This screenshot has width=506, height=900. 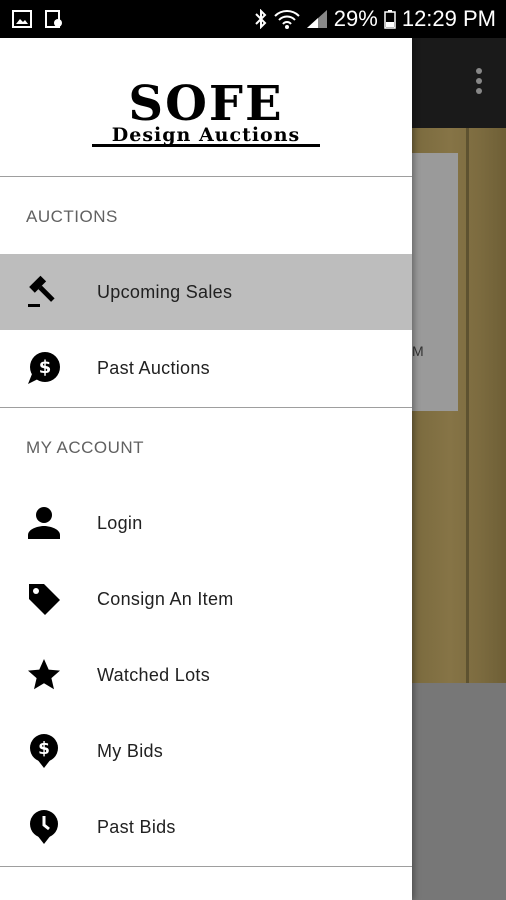 I want to click on section-header-auctions: AUCTIONS, so click(x=72, y=216).